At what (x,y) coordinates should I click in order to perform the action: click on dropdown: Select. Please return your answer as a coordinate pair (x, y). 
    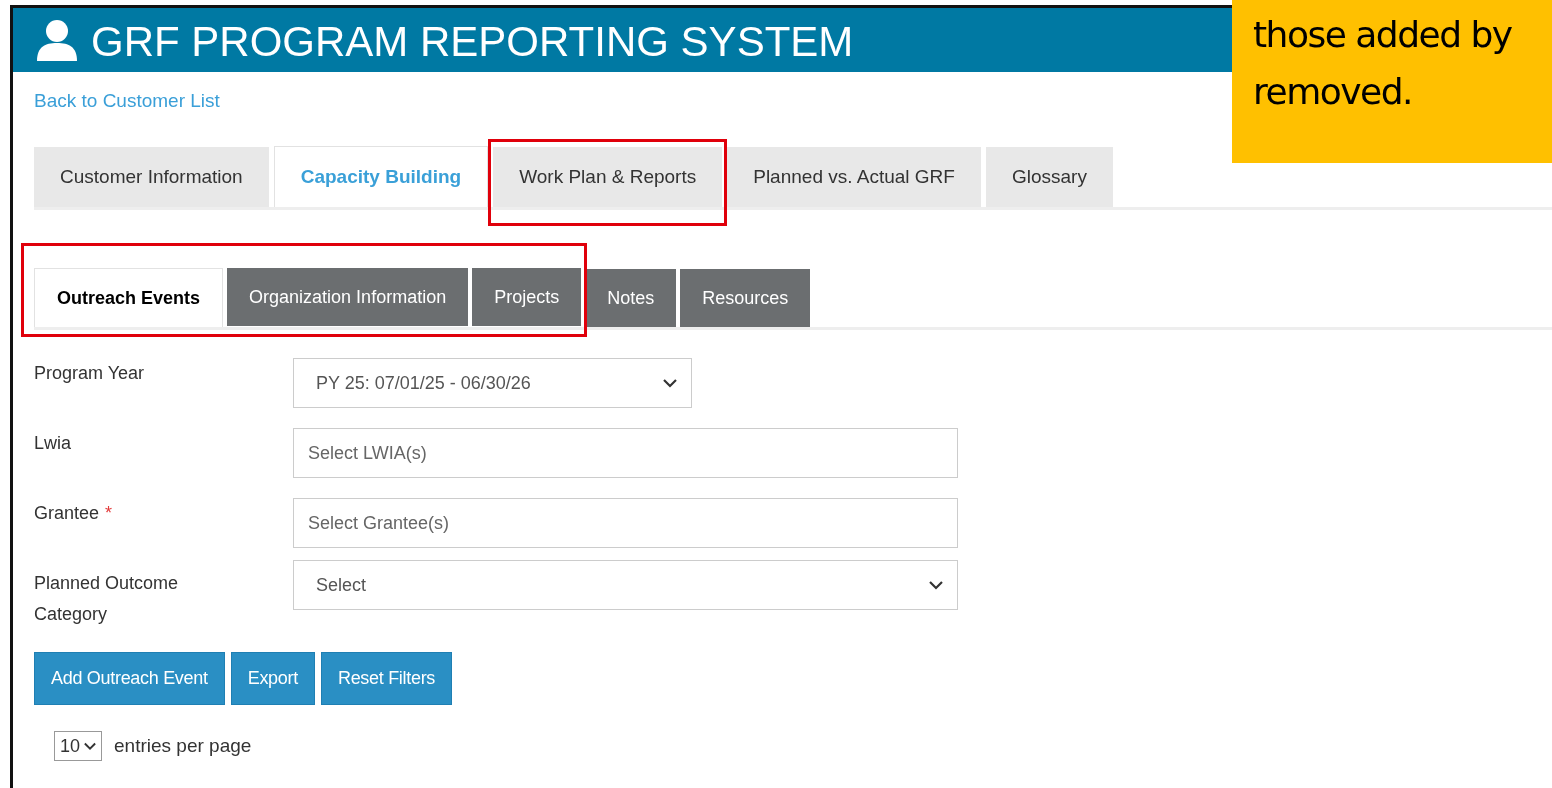
    Looking at the image, I should click on (625, 585).